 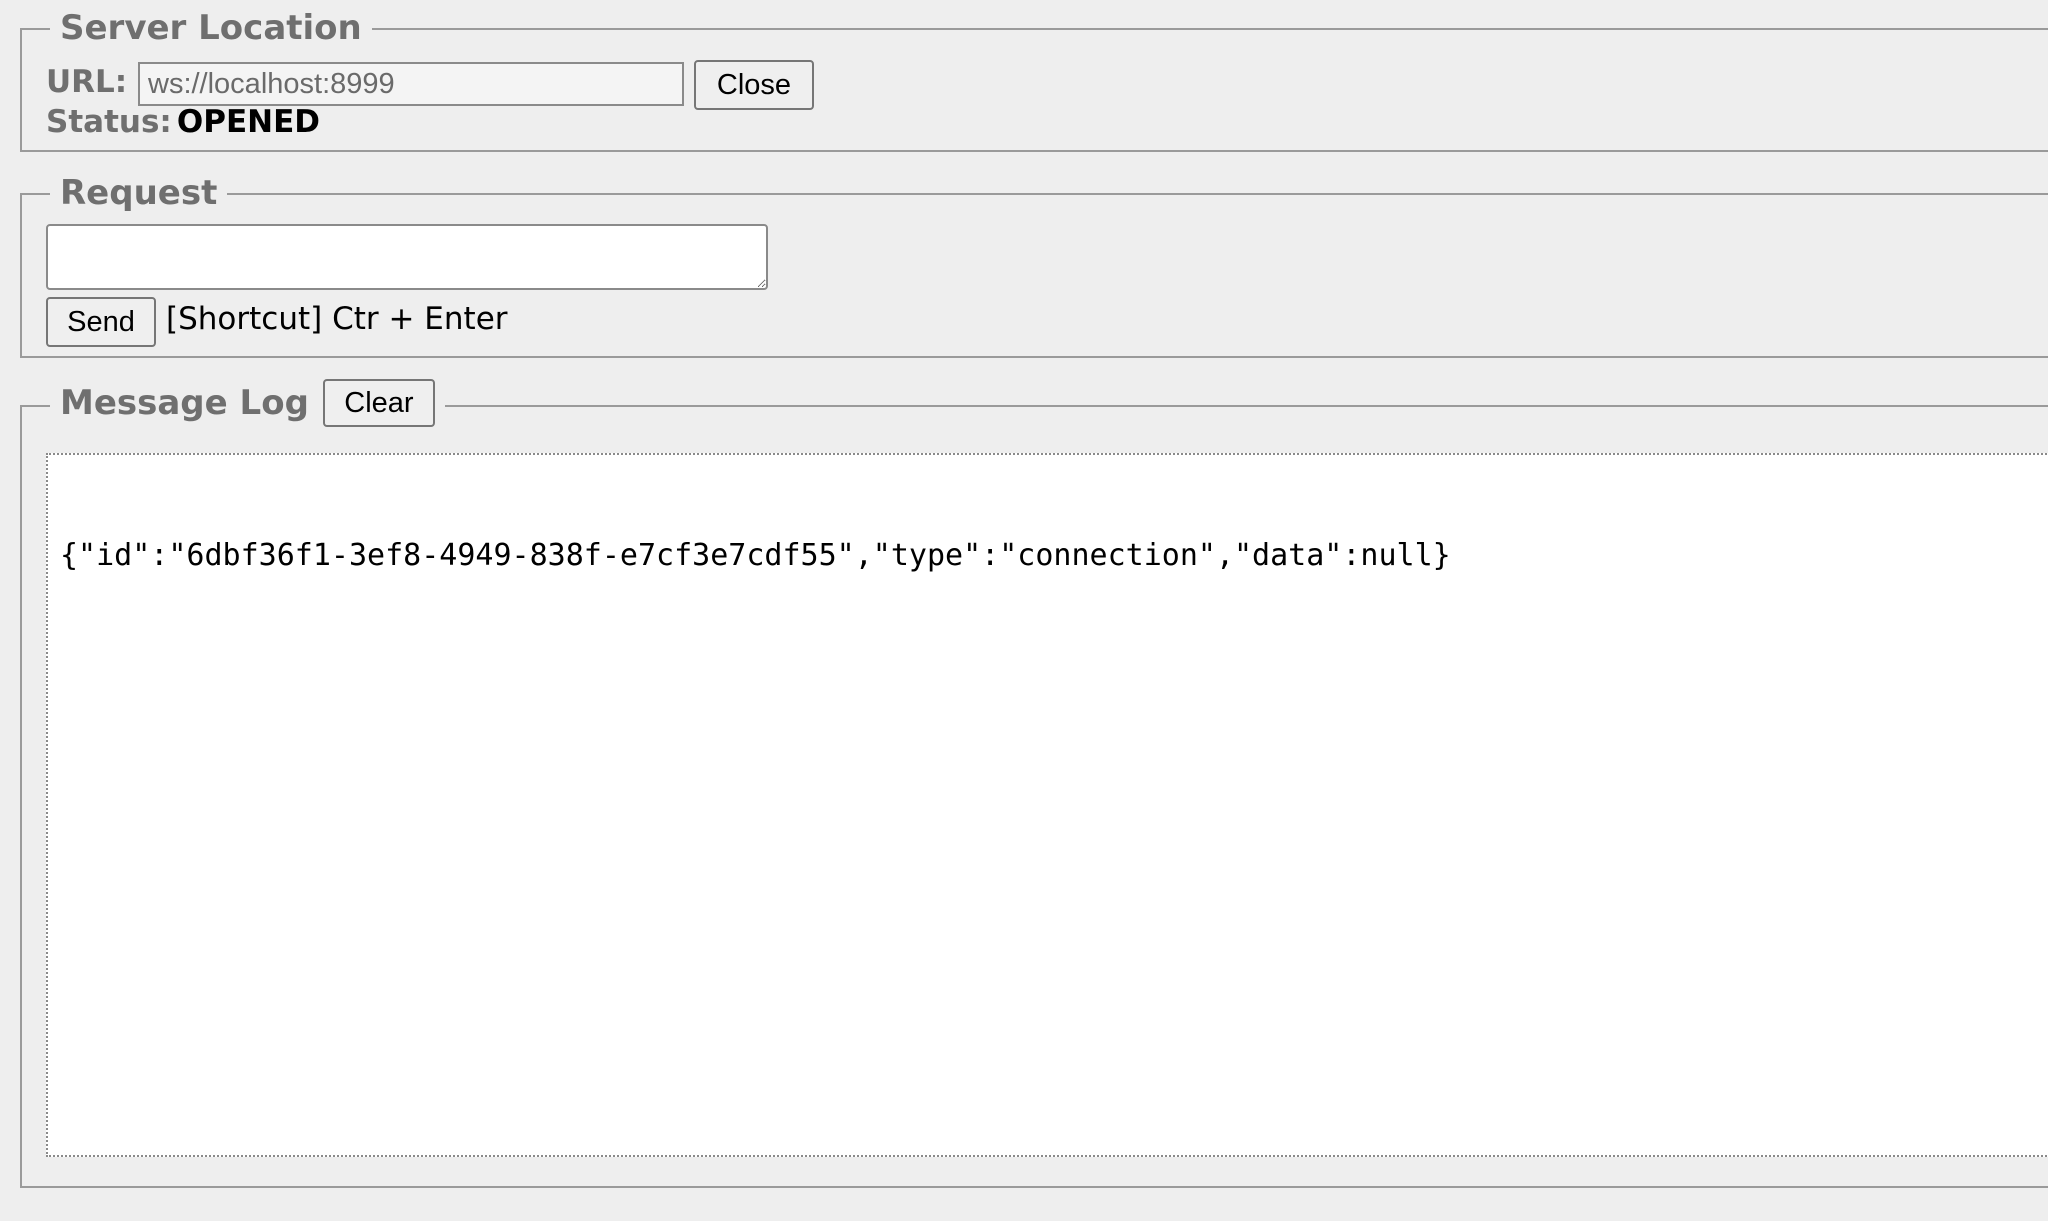 I want to click on clear-button: Clear, so click(x=378, y=403).